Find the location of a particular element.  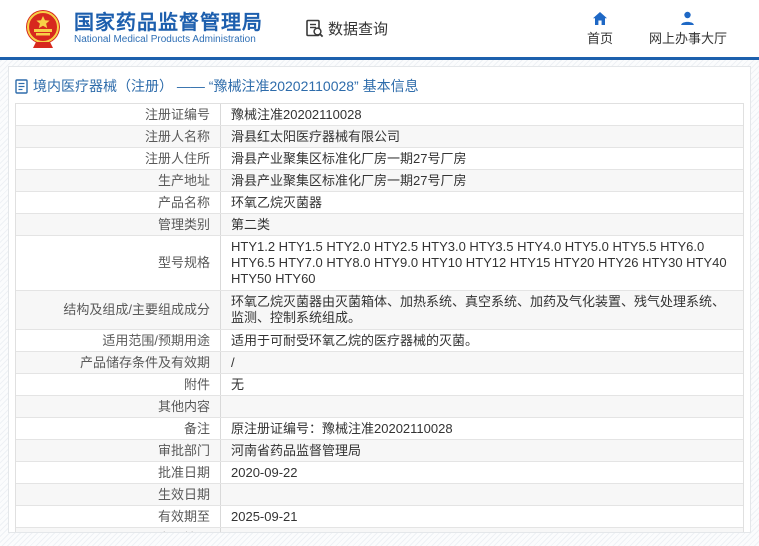

national-emblem-icon is located at coordinates (43, 28).